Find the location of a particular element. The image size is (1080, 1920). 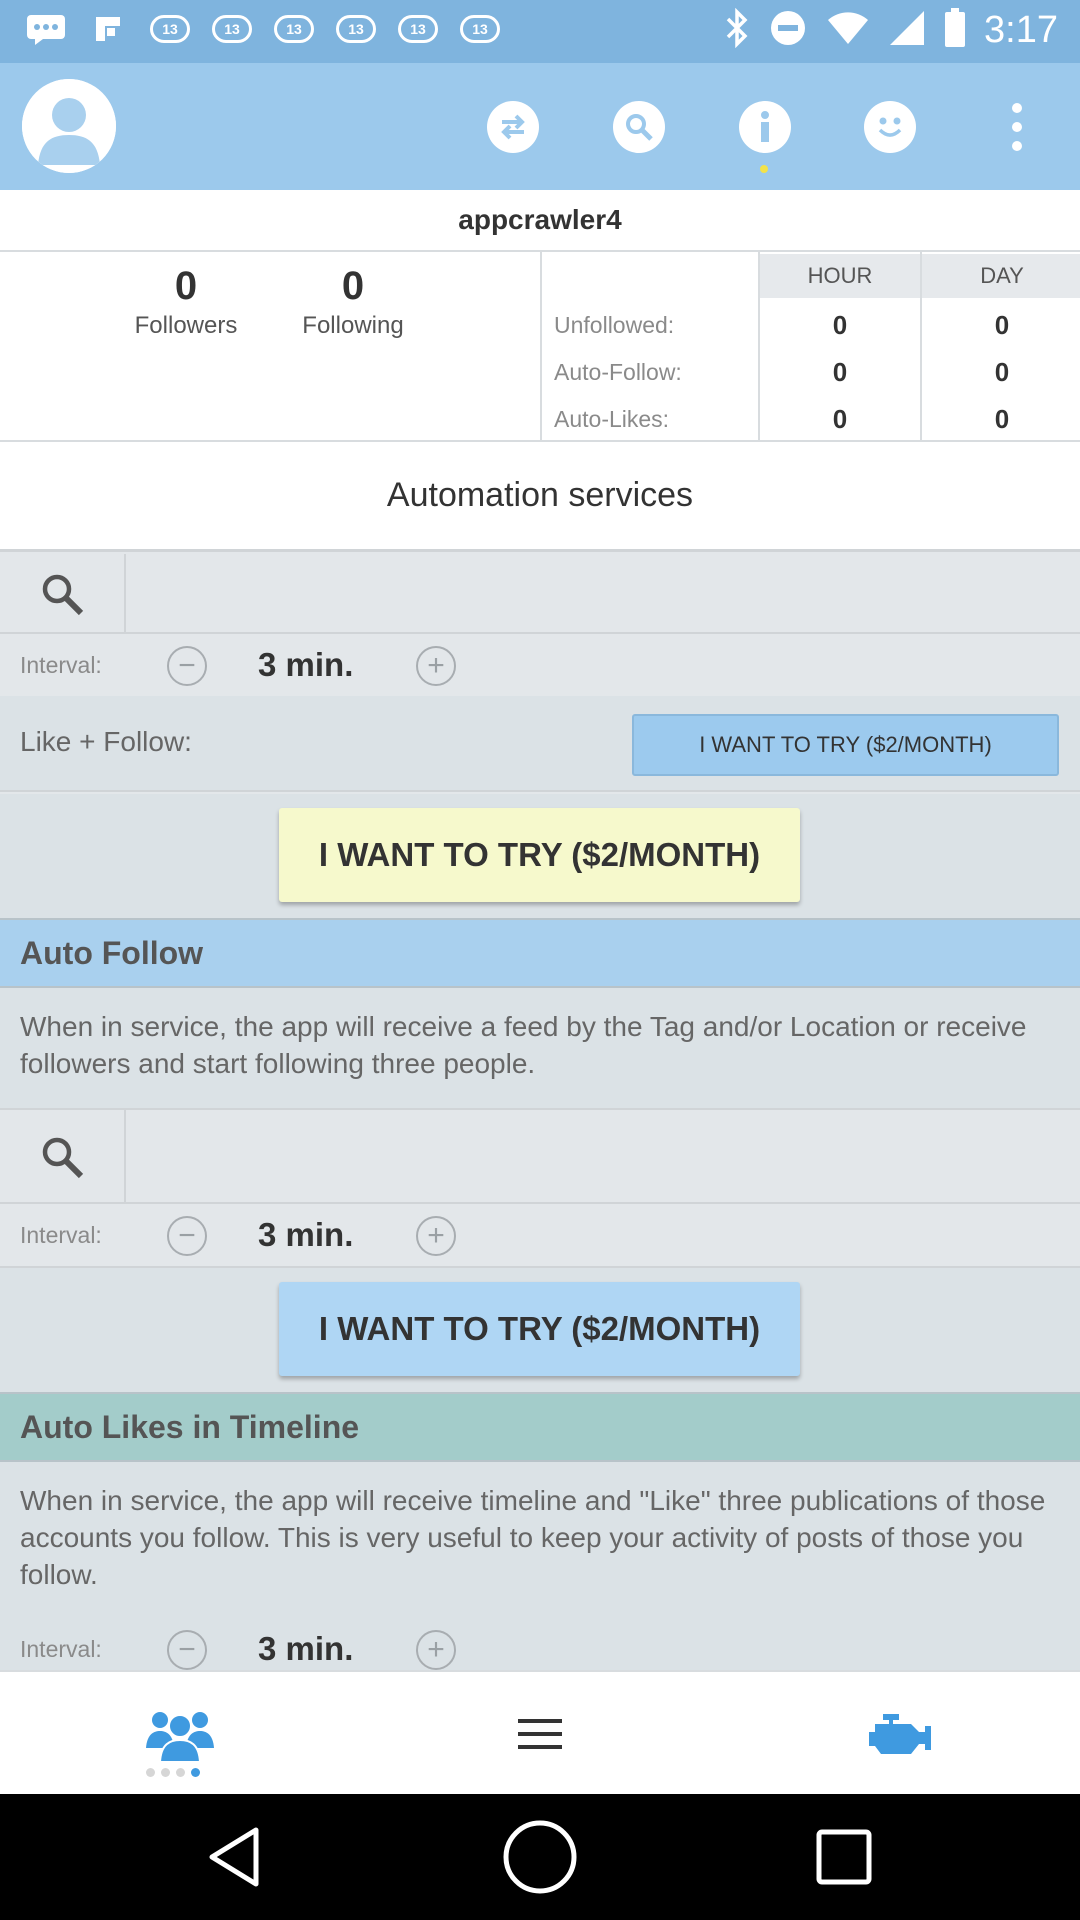

active-tab-indicator is located at coordinates (764, 169).